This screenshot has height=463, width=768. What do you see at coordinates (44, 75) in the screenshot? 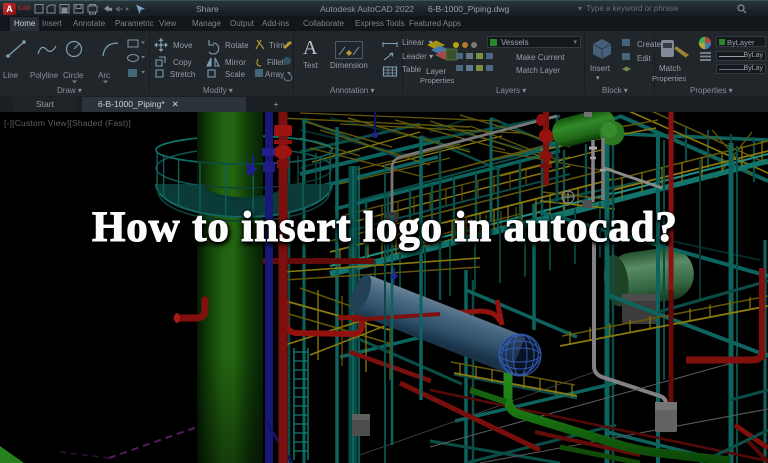
I see `svg-text: Polyline` at bounding box center [44, 75].